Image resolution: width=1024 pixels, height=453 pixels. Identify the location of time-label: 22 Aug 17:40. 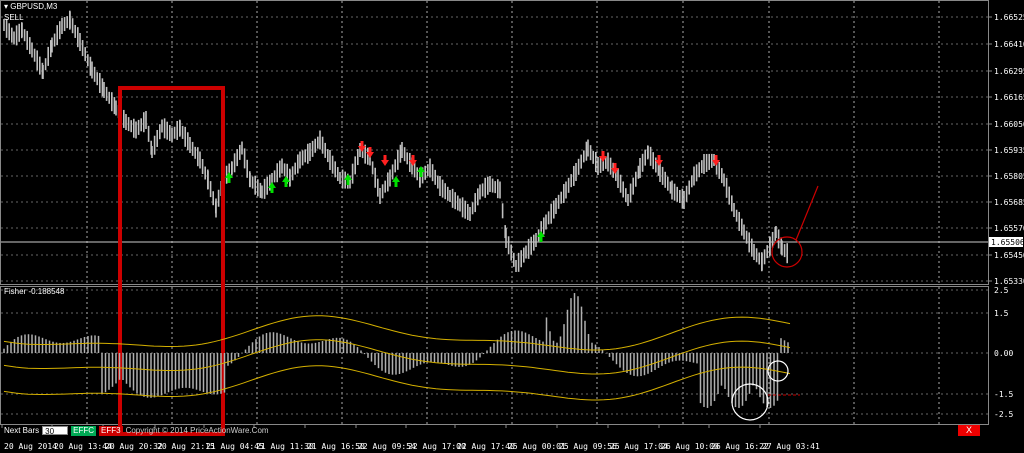
(486, 446).